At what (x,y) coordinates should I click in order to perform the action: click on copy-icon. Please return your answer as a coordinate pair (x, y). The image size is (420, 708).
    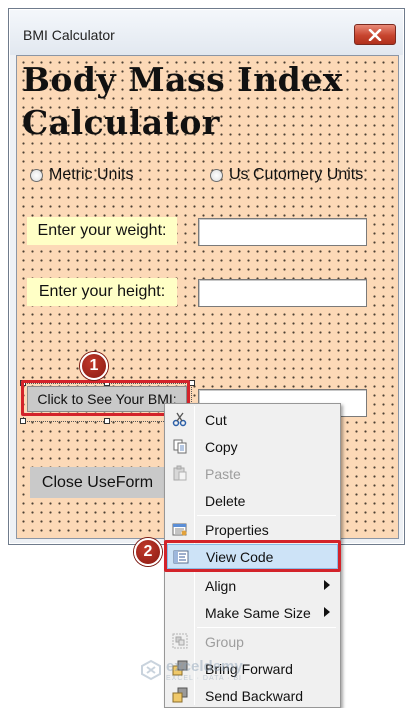
    Looking at the image, I should click on (180, 446).